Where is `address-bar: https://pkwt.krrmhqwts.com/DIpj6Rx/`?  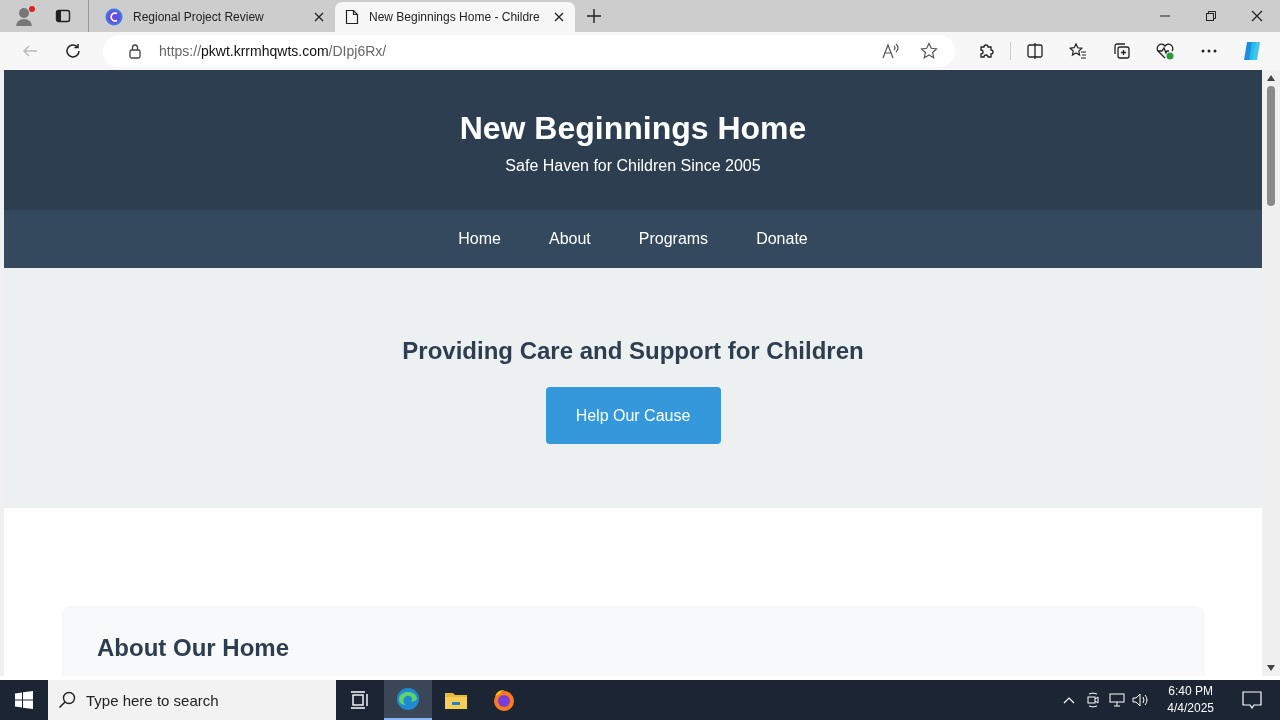
address-bar: https://pkwt.krrmhqwts.com/DIpj6Rx/ is located at coordinates (529, 51).